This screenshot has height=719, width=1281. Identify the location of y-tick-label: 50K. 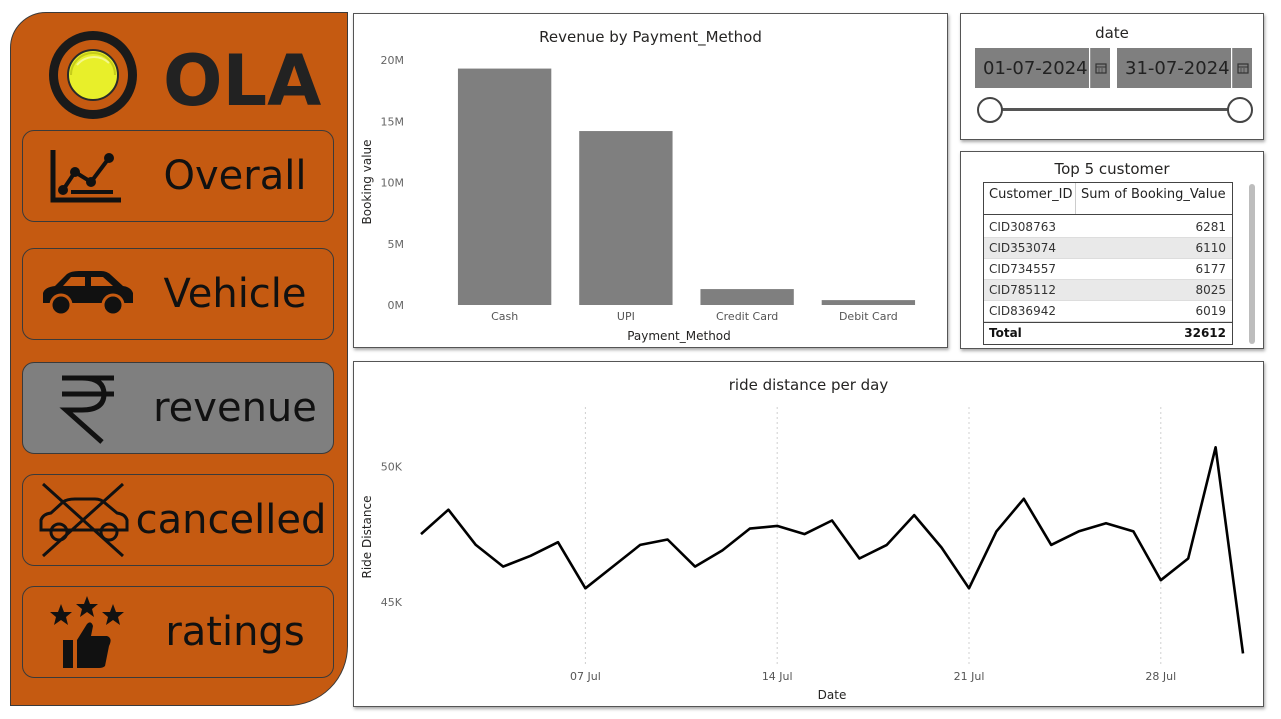
(392, 466).